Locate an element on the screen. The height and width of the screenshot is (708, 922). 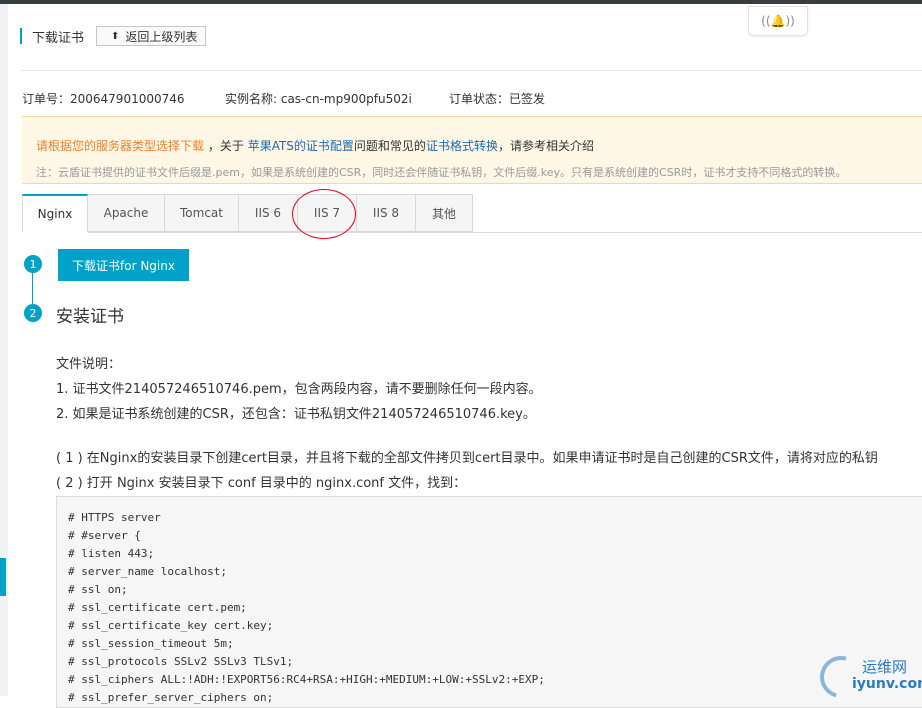
back-to-list-button: ⬆ 返回上级列表 is located at coordinates (151, 36).